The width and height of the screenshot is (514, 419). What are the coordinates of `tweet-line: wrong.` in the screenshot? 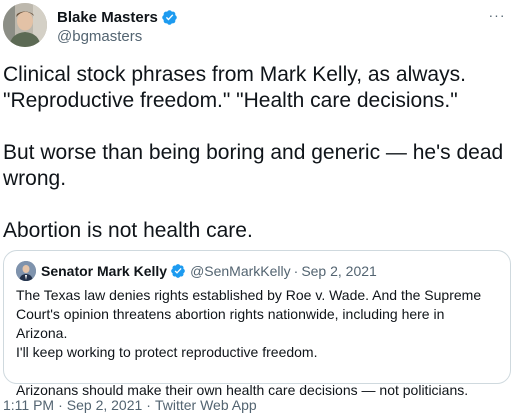 It's located at (35, 178).